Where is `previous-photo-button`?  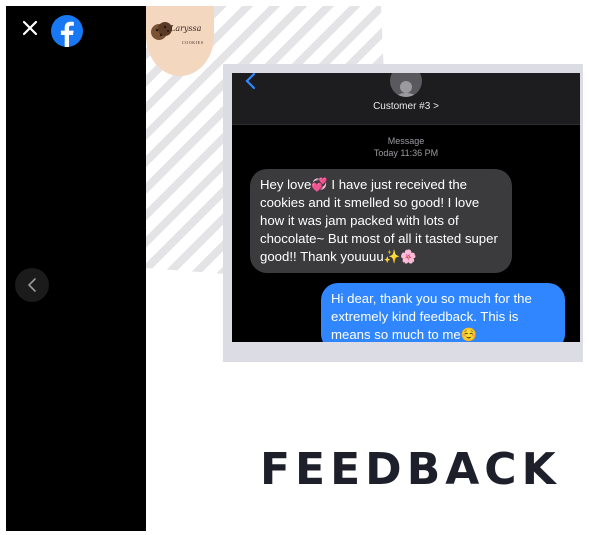
previous-photo-button is located at coordinates (32, 285).